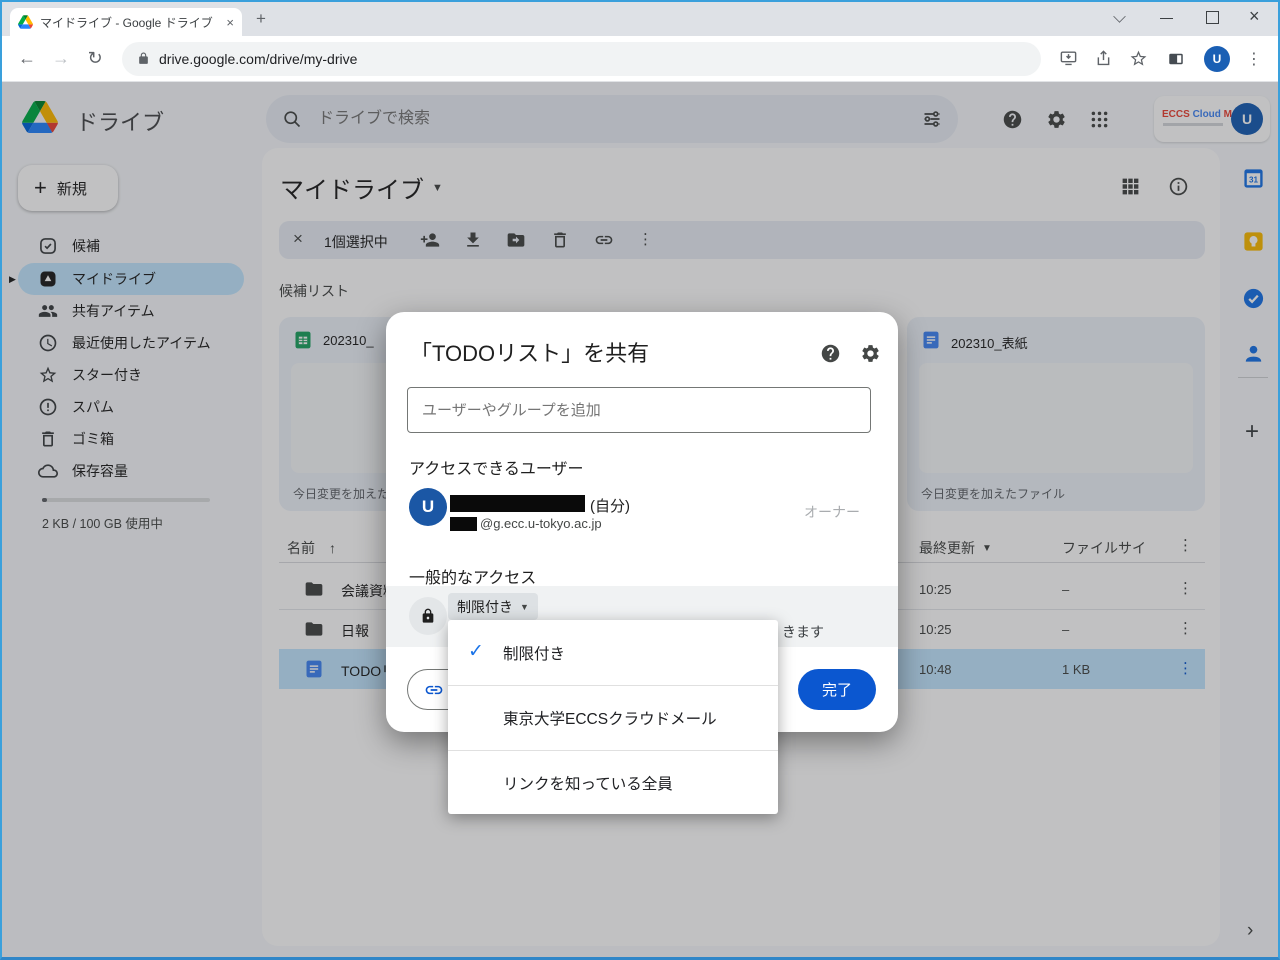 This screenshot has width=1280, height=960. Describe the element at coordinates (832, 512) in the screenshot. I see `owner-role-label: オーナー` at that location.